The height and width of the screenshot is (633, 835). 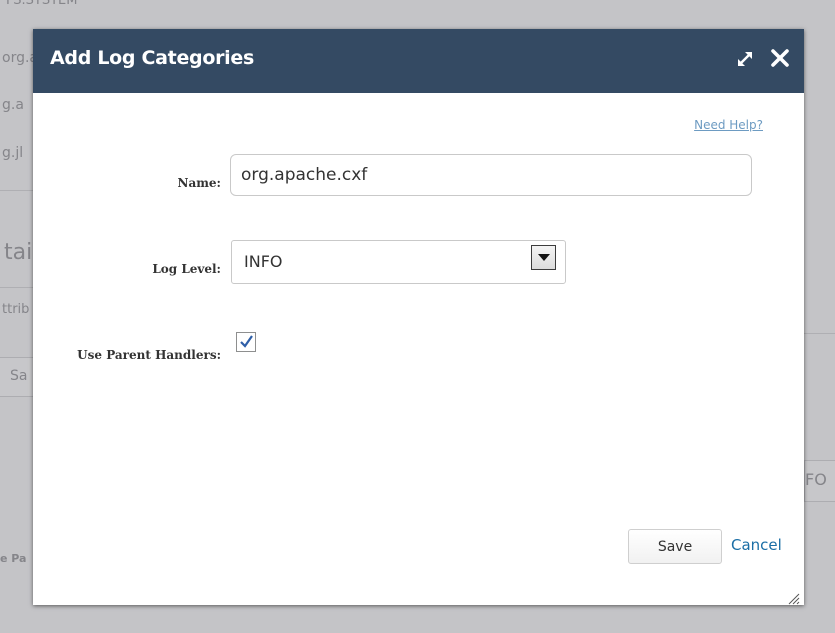 What do you see at coordinates (263, 261) in the screenshot?
I see `log-level-value: INFO` at bounding box center [263, 261].